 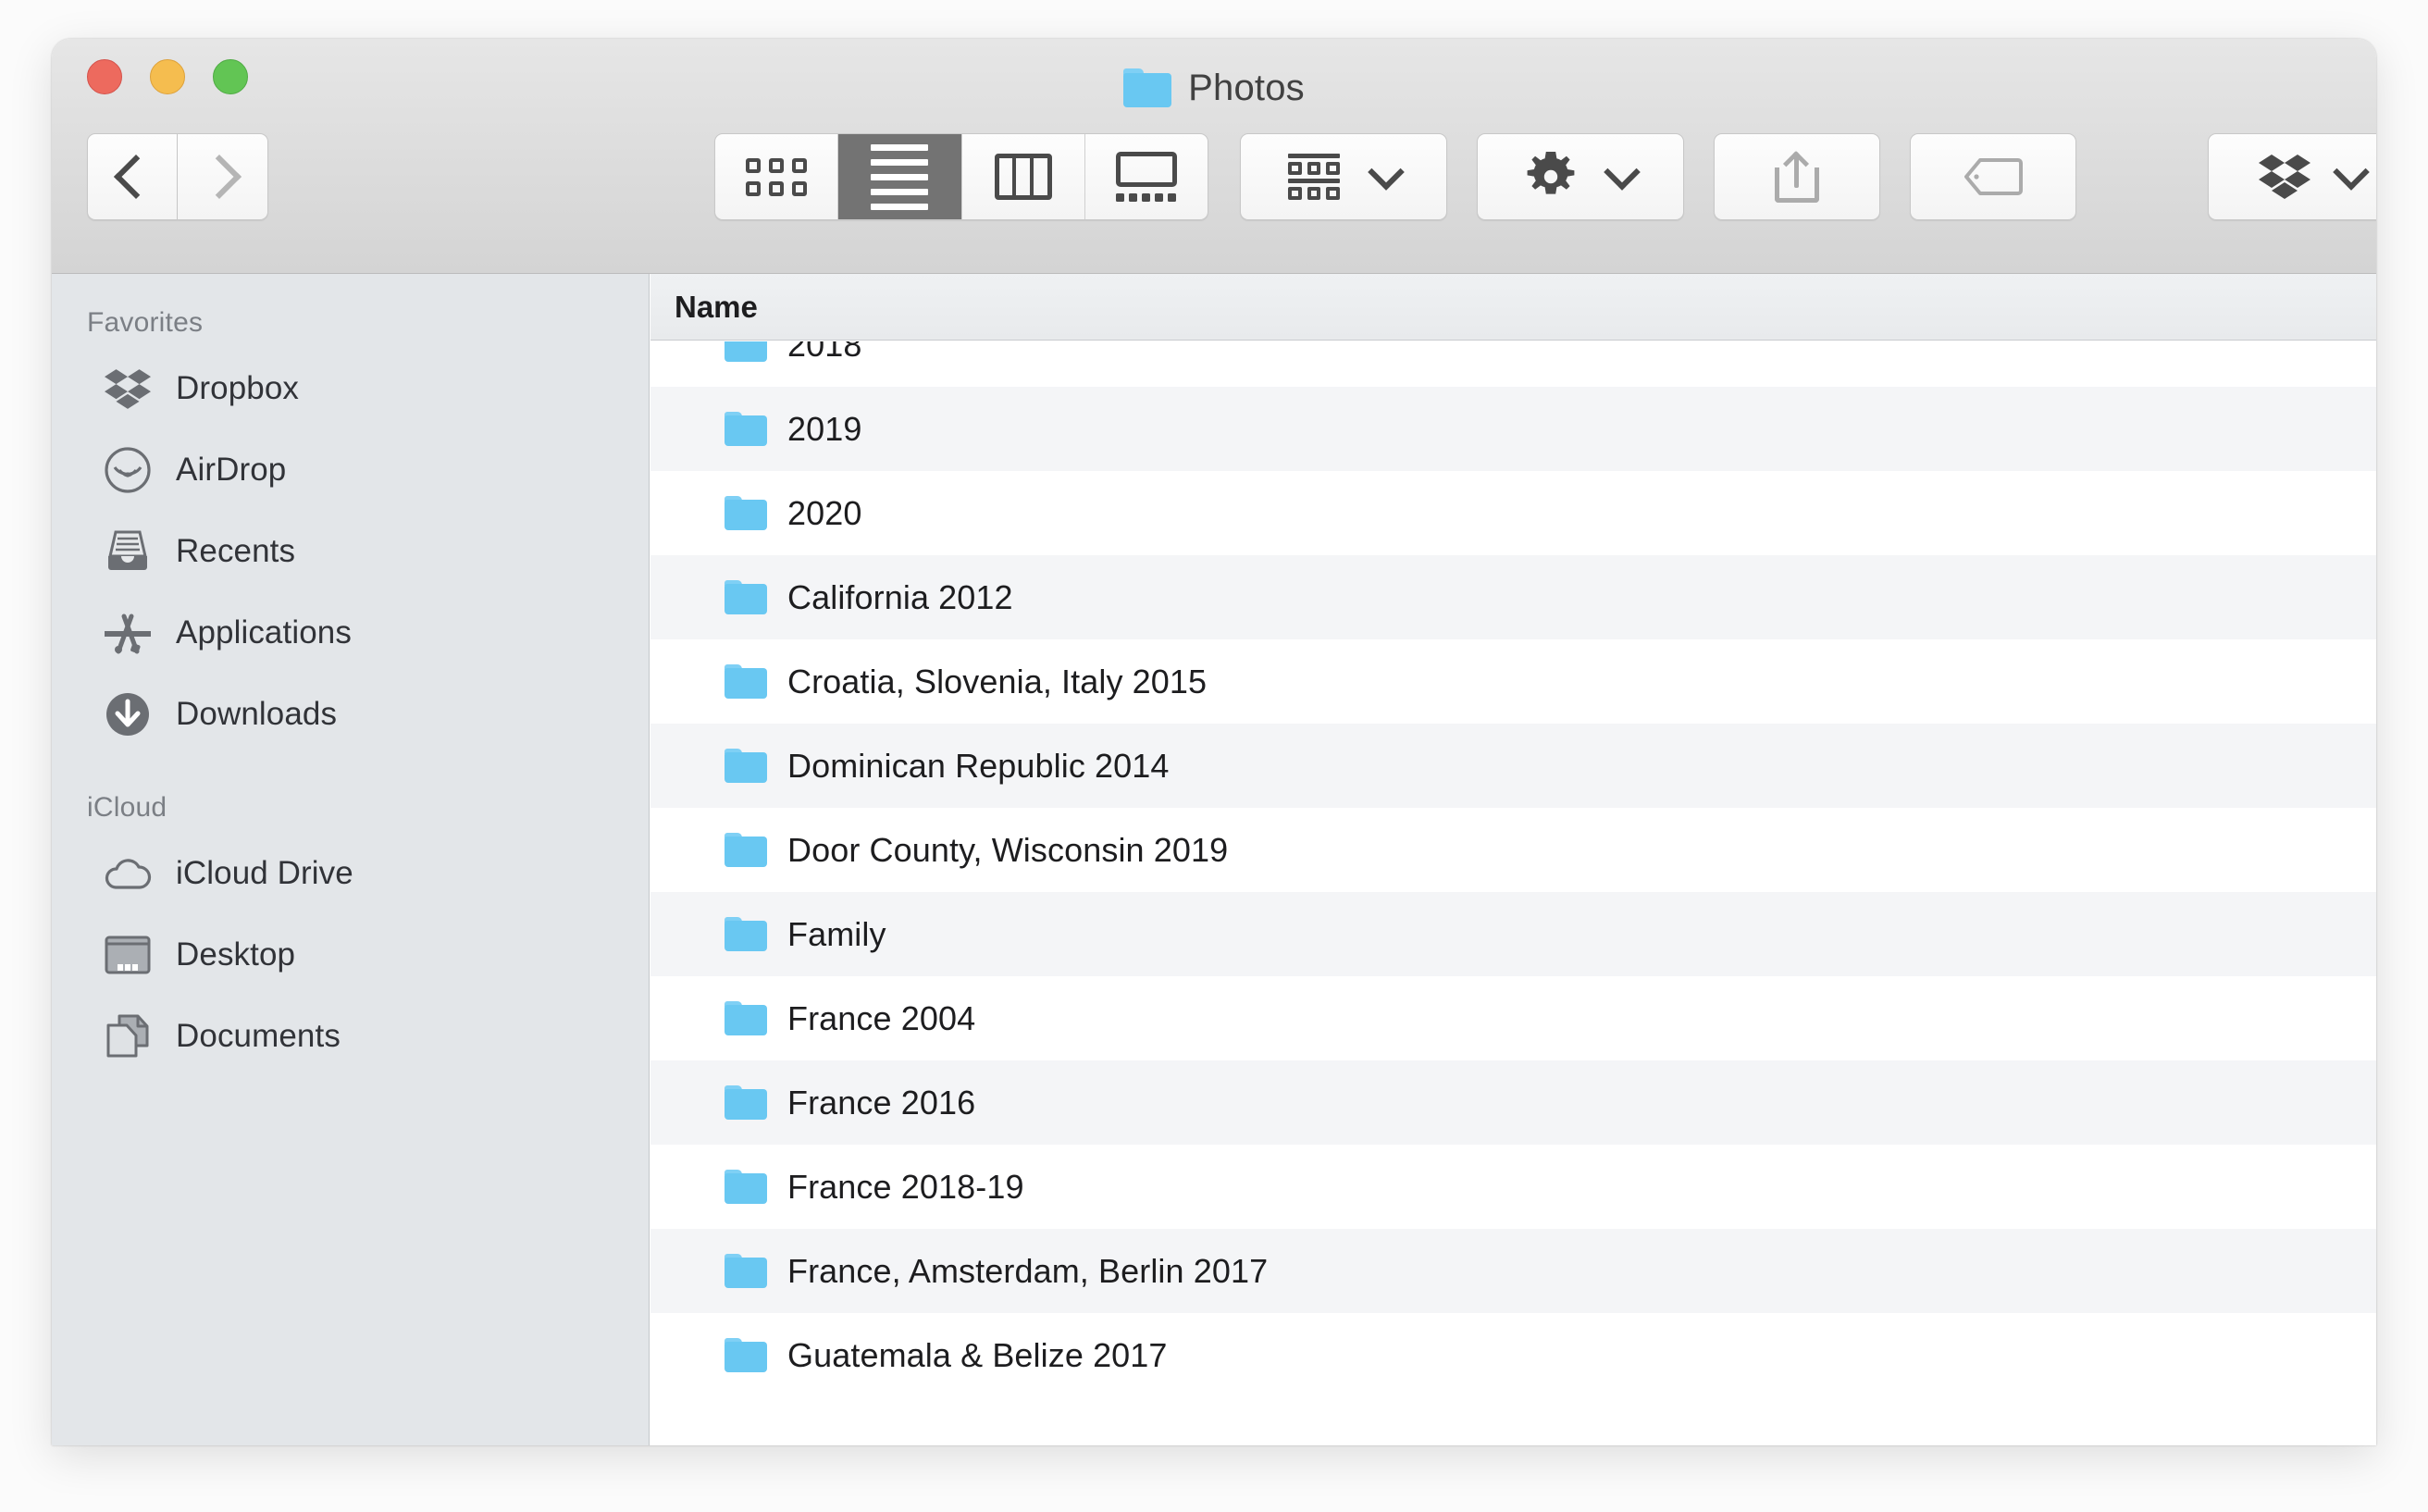 What do you see at coordinates (1246, 87) in the screenshot?
I see `page-title: Photos` at bounding box center [1246, 87].